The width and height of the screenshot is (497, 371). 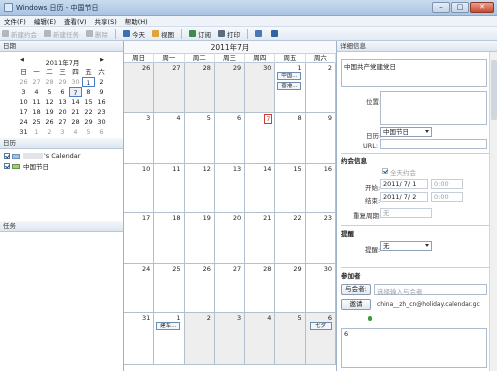 What do you see at coordinates (430, 290) in the screenshot?
I see `participants-input: 选择输入与会者` at bounding box center [430, 290].